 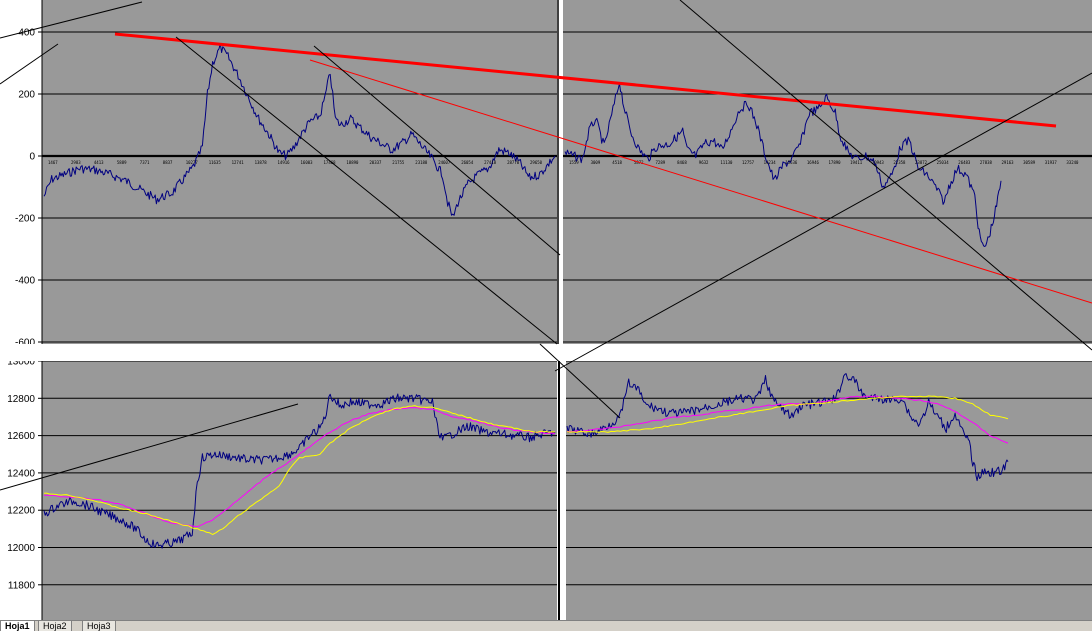 I want to click on bottom-y-tick-label: 12600, so click(x=21, y=436).